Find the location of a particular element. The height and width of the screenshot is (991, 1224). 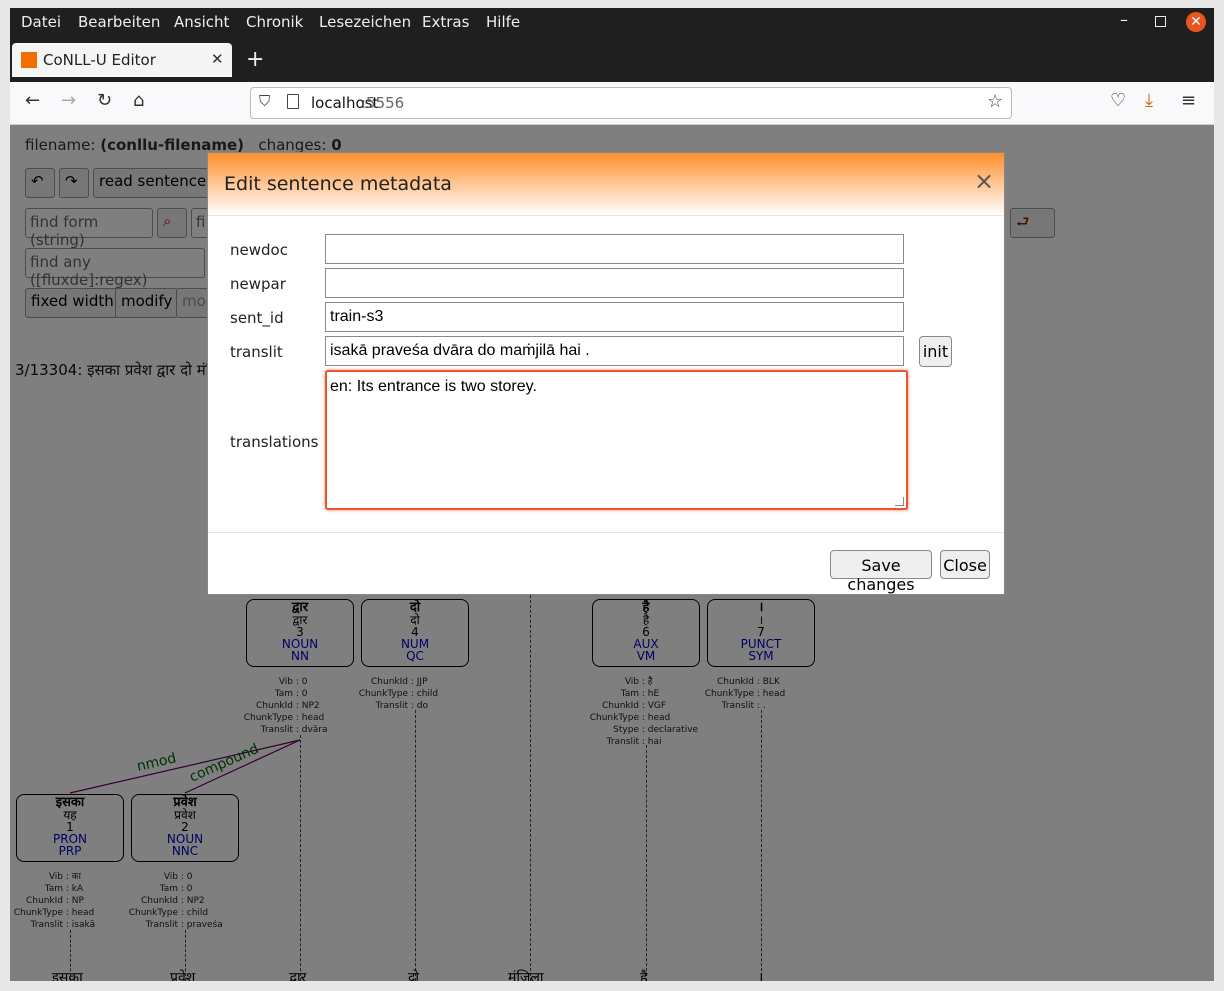

forward-icon: → is located at coordinates (68, 100).